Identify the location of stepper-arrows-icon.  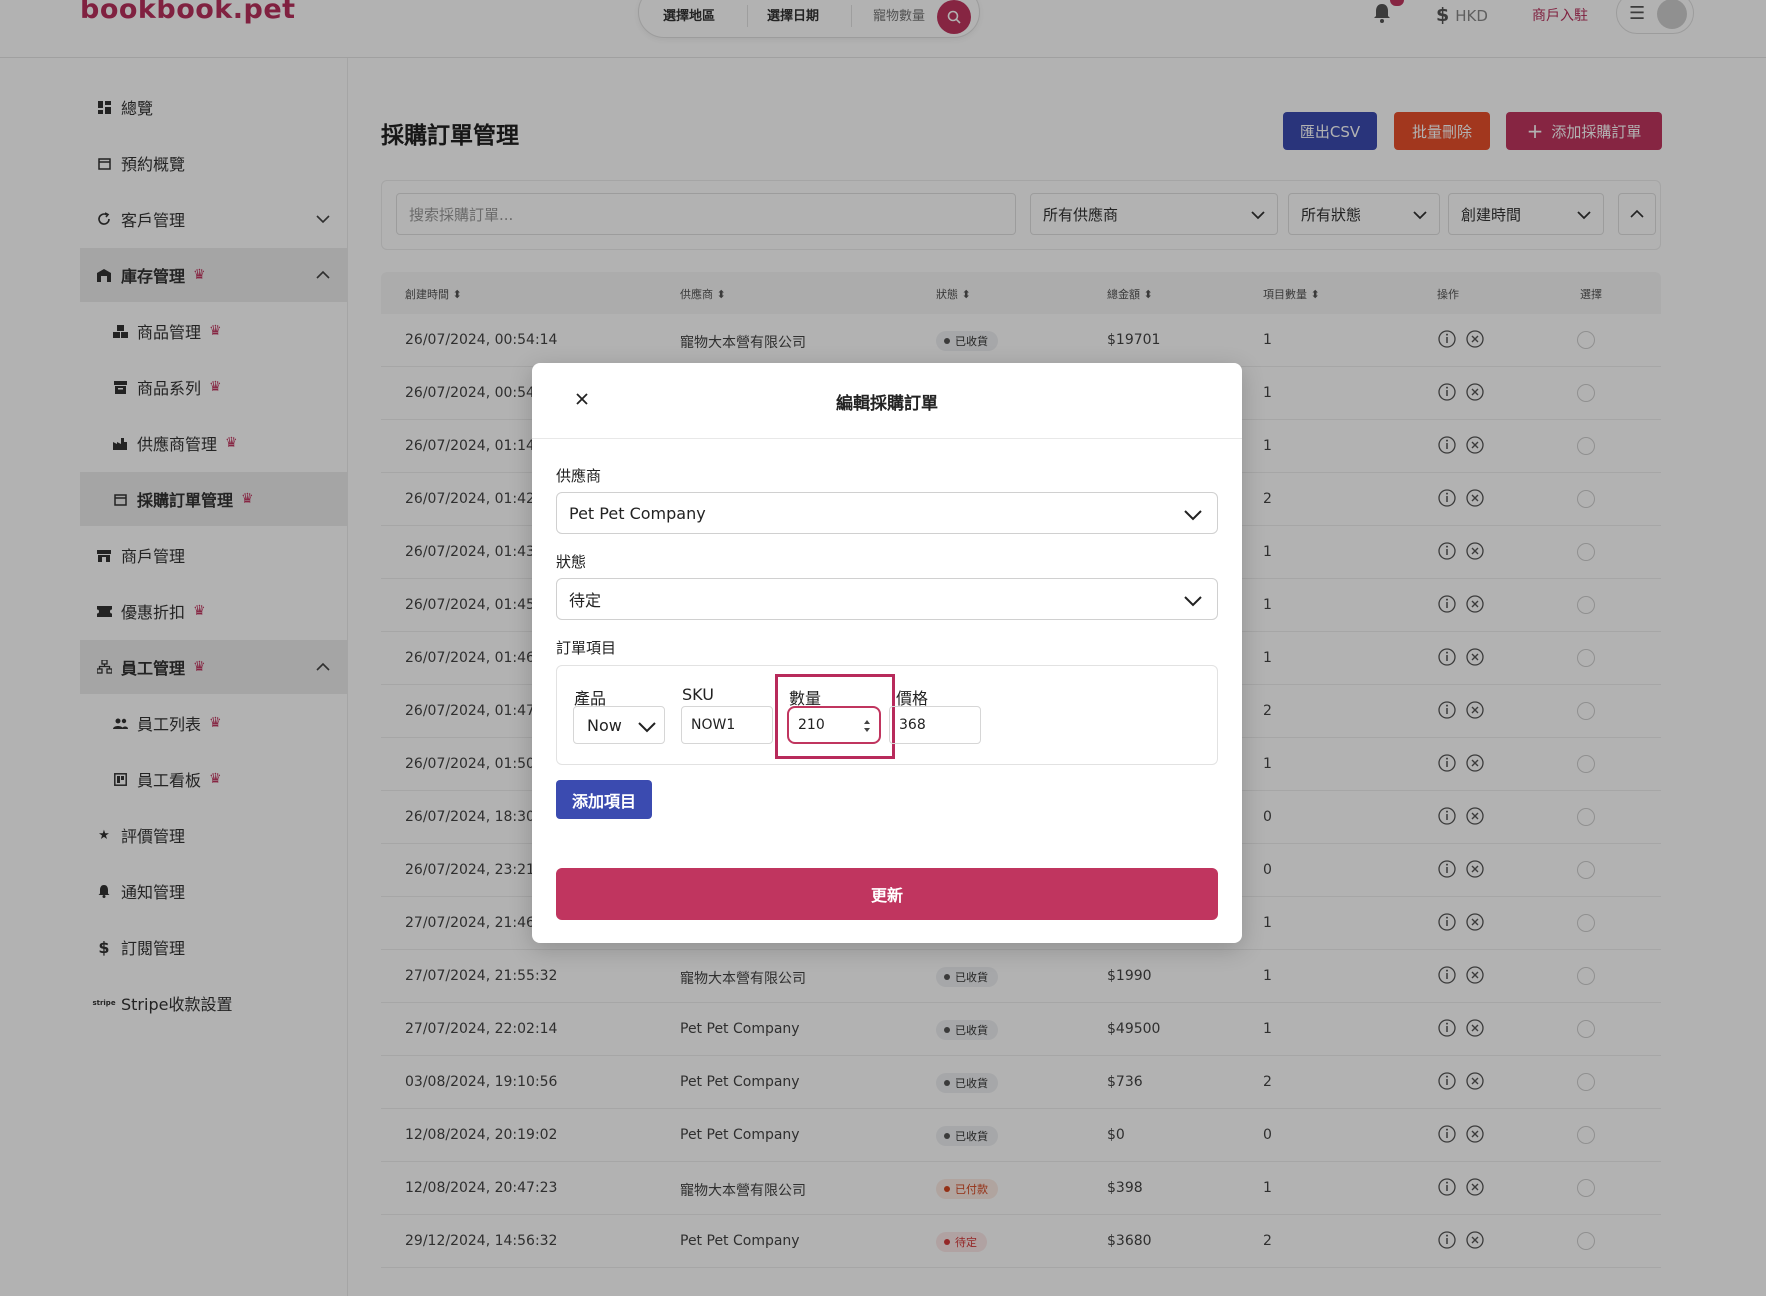
(867, 726).